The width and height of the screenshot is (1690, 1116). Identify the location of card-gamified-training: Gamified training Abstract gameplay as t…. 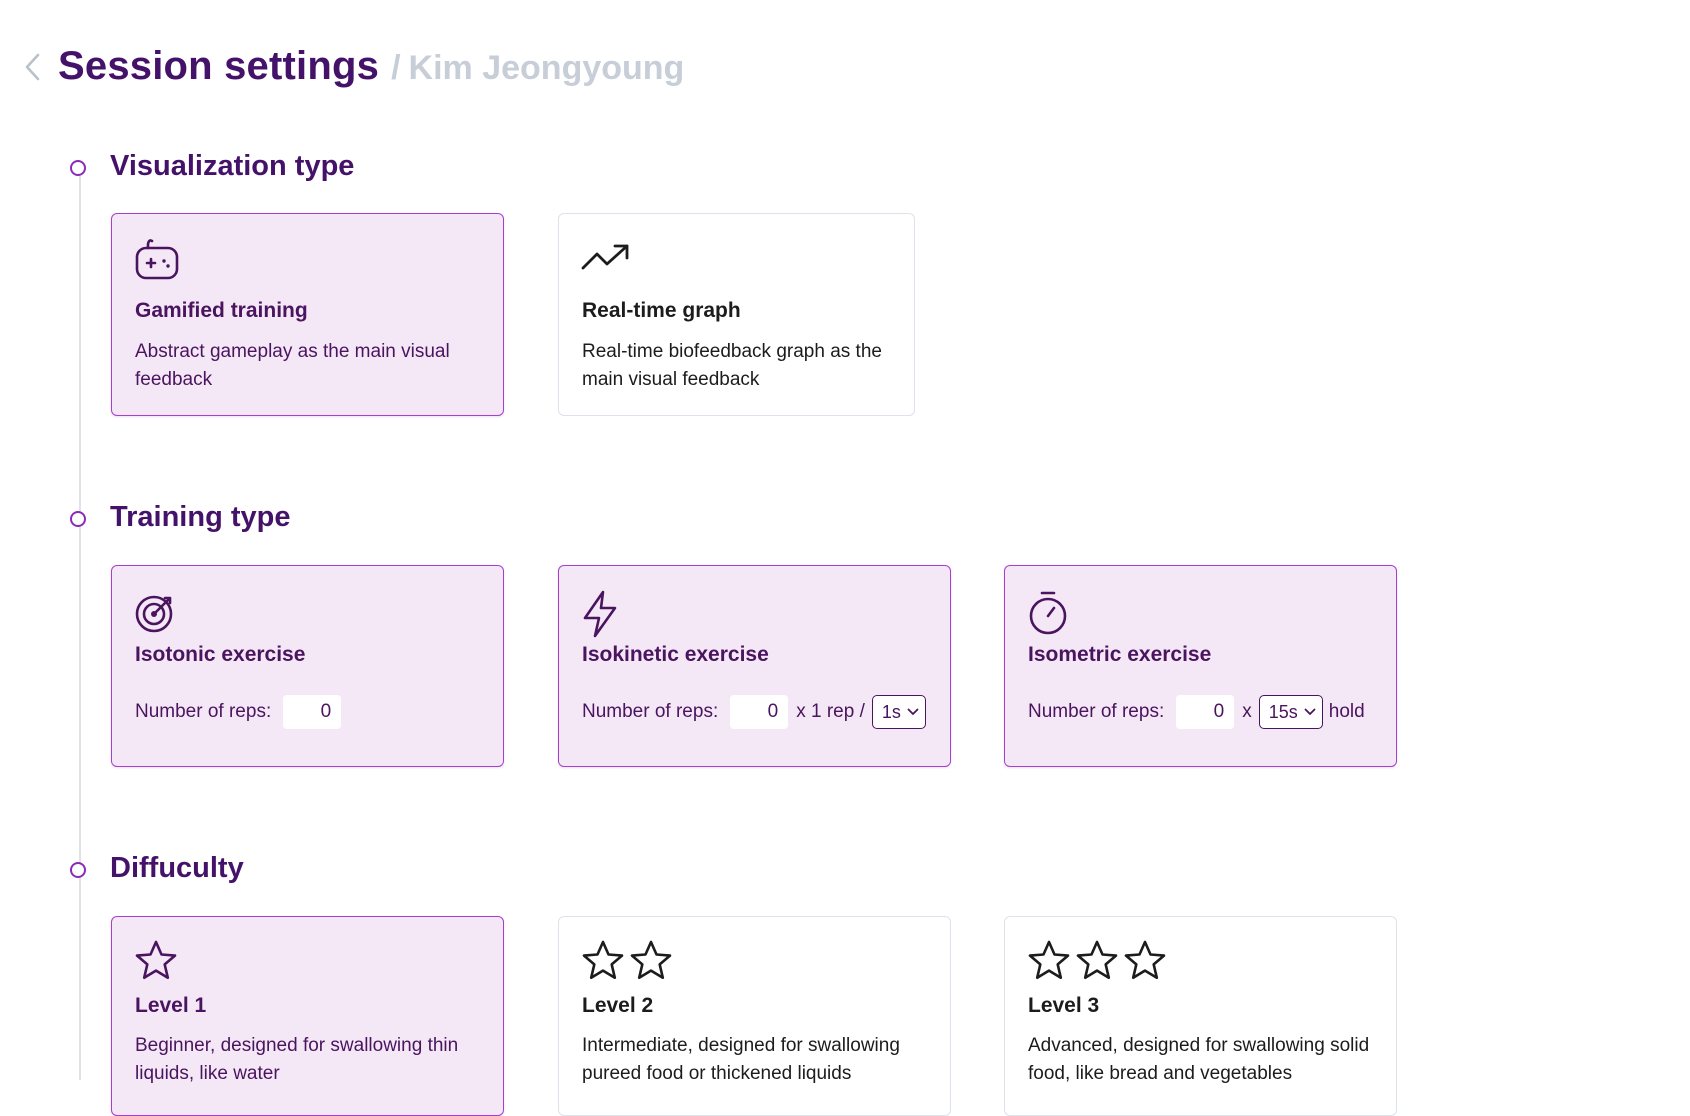
(307, 314).